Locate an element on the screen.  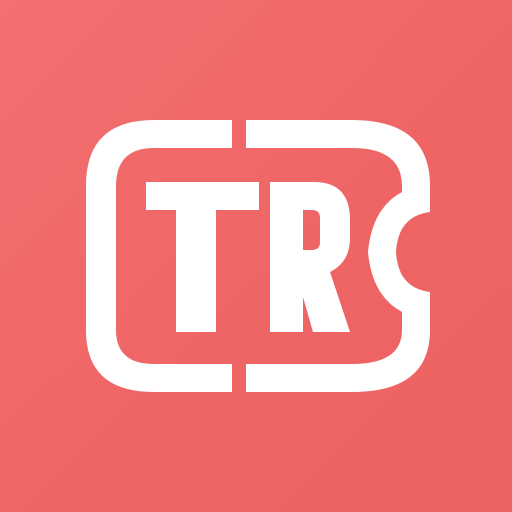
letter-t is located at coordinates (202, 257).